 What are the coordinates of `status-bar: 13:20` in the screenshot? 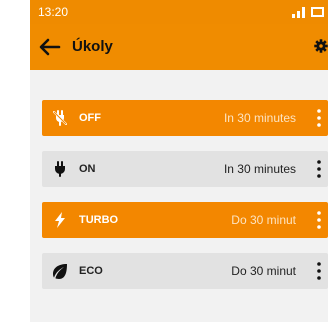 It's located at (179, 12).